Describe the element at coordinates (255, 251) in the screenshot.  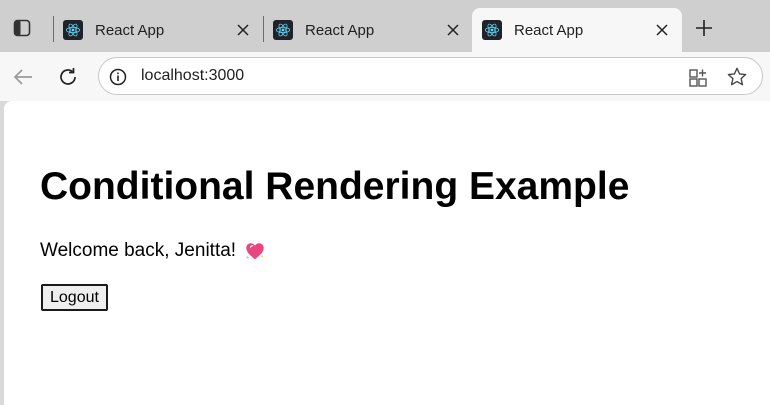
I see `sparkling-heart-icon` at that location.